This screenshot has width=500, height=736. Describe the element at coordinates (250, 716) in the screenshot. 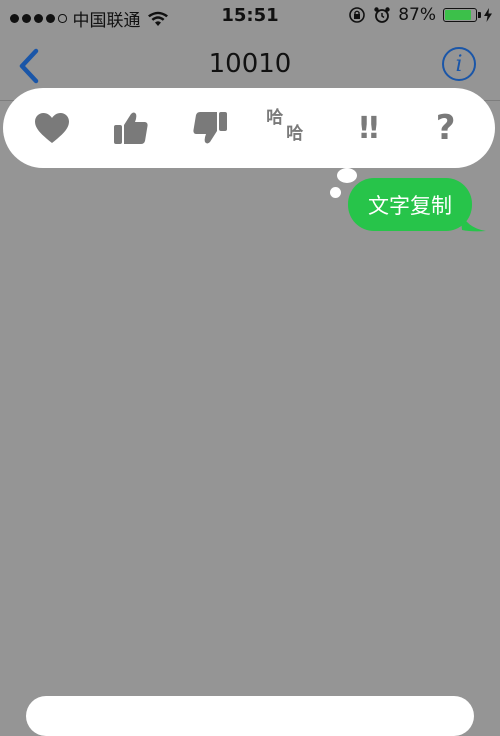

I see `message-input-area` at that location.